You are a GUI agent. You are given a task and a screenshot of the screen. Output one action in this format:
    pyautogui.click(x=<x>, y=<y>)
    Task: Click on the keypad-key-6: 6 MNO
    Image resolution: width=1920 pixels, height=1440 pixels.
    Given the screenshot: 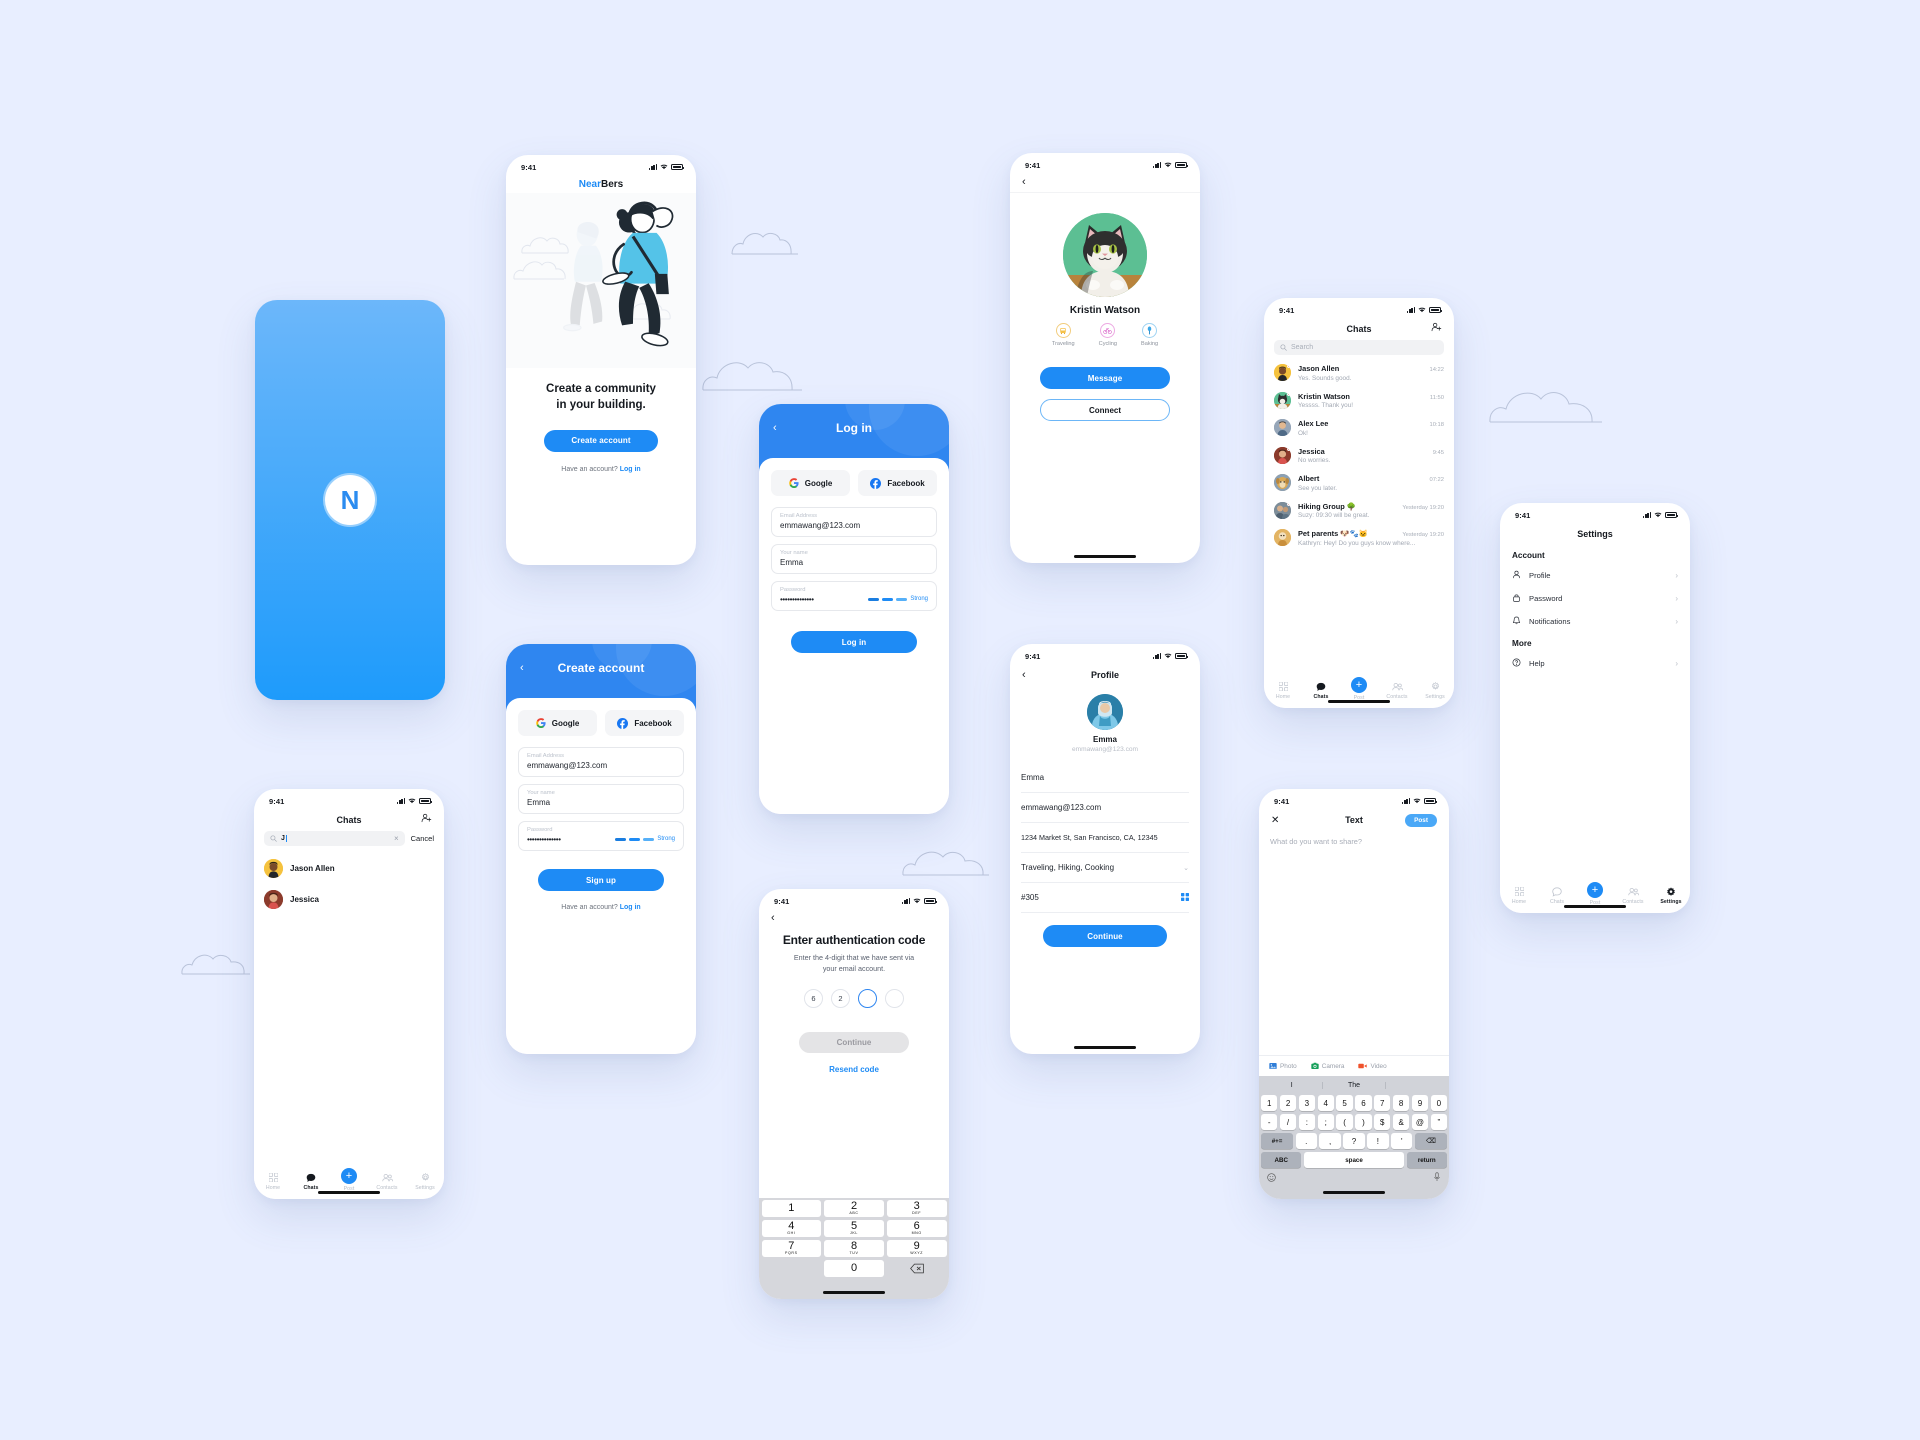 What is the action you would take?
    pyautogui.click(x=916, y=1228)
    